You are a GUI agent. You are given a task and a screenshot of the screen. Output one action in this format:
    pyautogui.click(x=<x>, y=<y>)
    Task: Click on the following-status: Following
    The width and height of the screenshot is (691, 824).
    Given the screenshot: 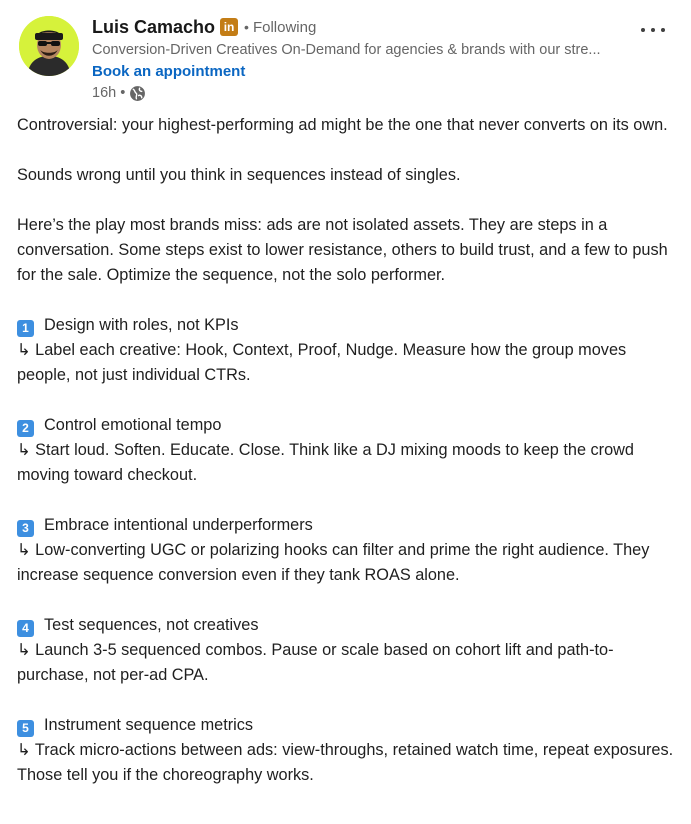 What is the action you would take?
    pyautogui.click(x=284, y=27)
    